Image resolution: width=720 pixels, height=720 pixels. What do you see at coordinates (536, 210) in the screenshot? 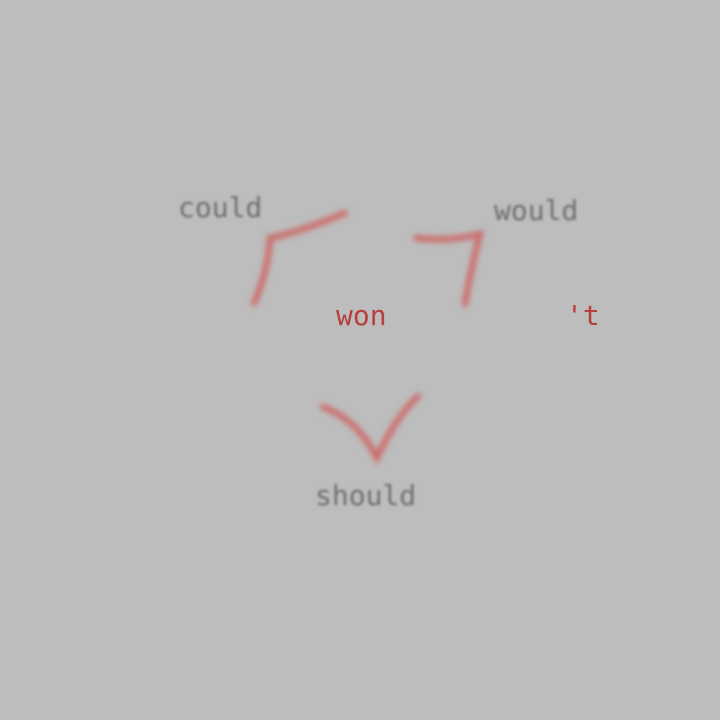
I see `word-would: would` at bounding box center [536, 210].